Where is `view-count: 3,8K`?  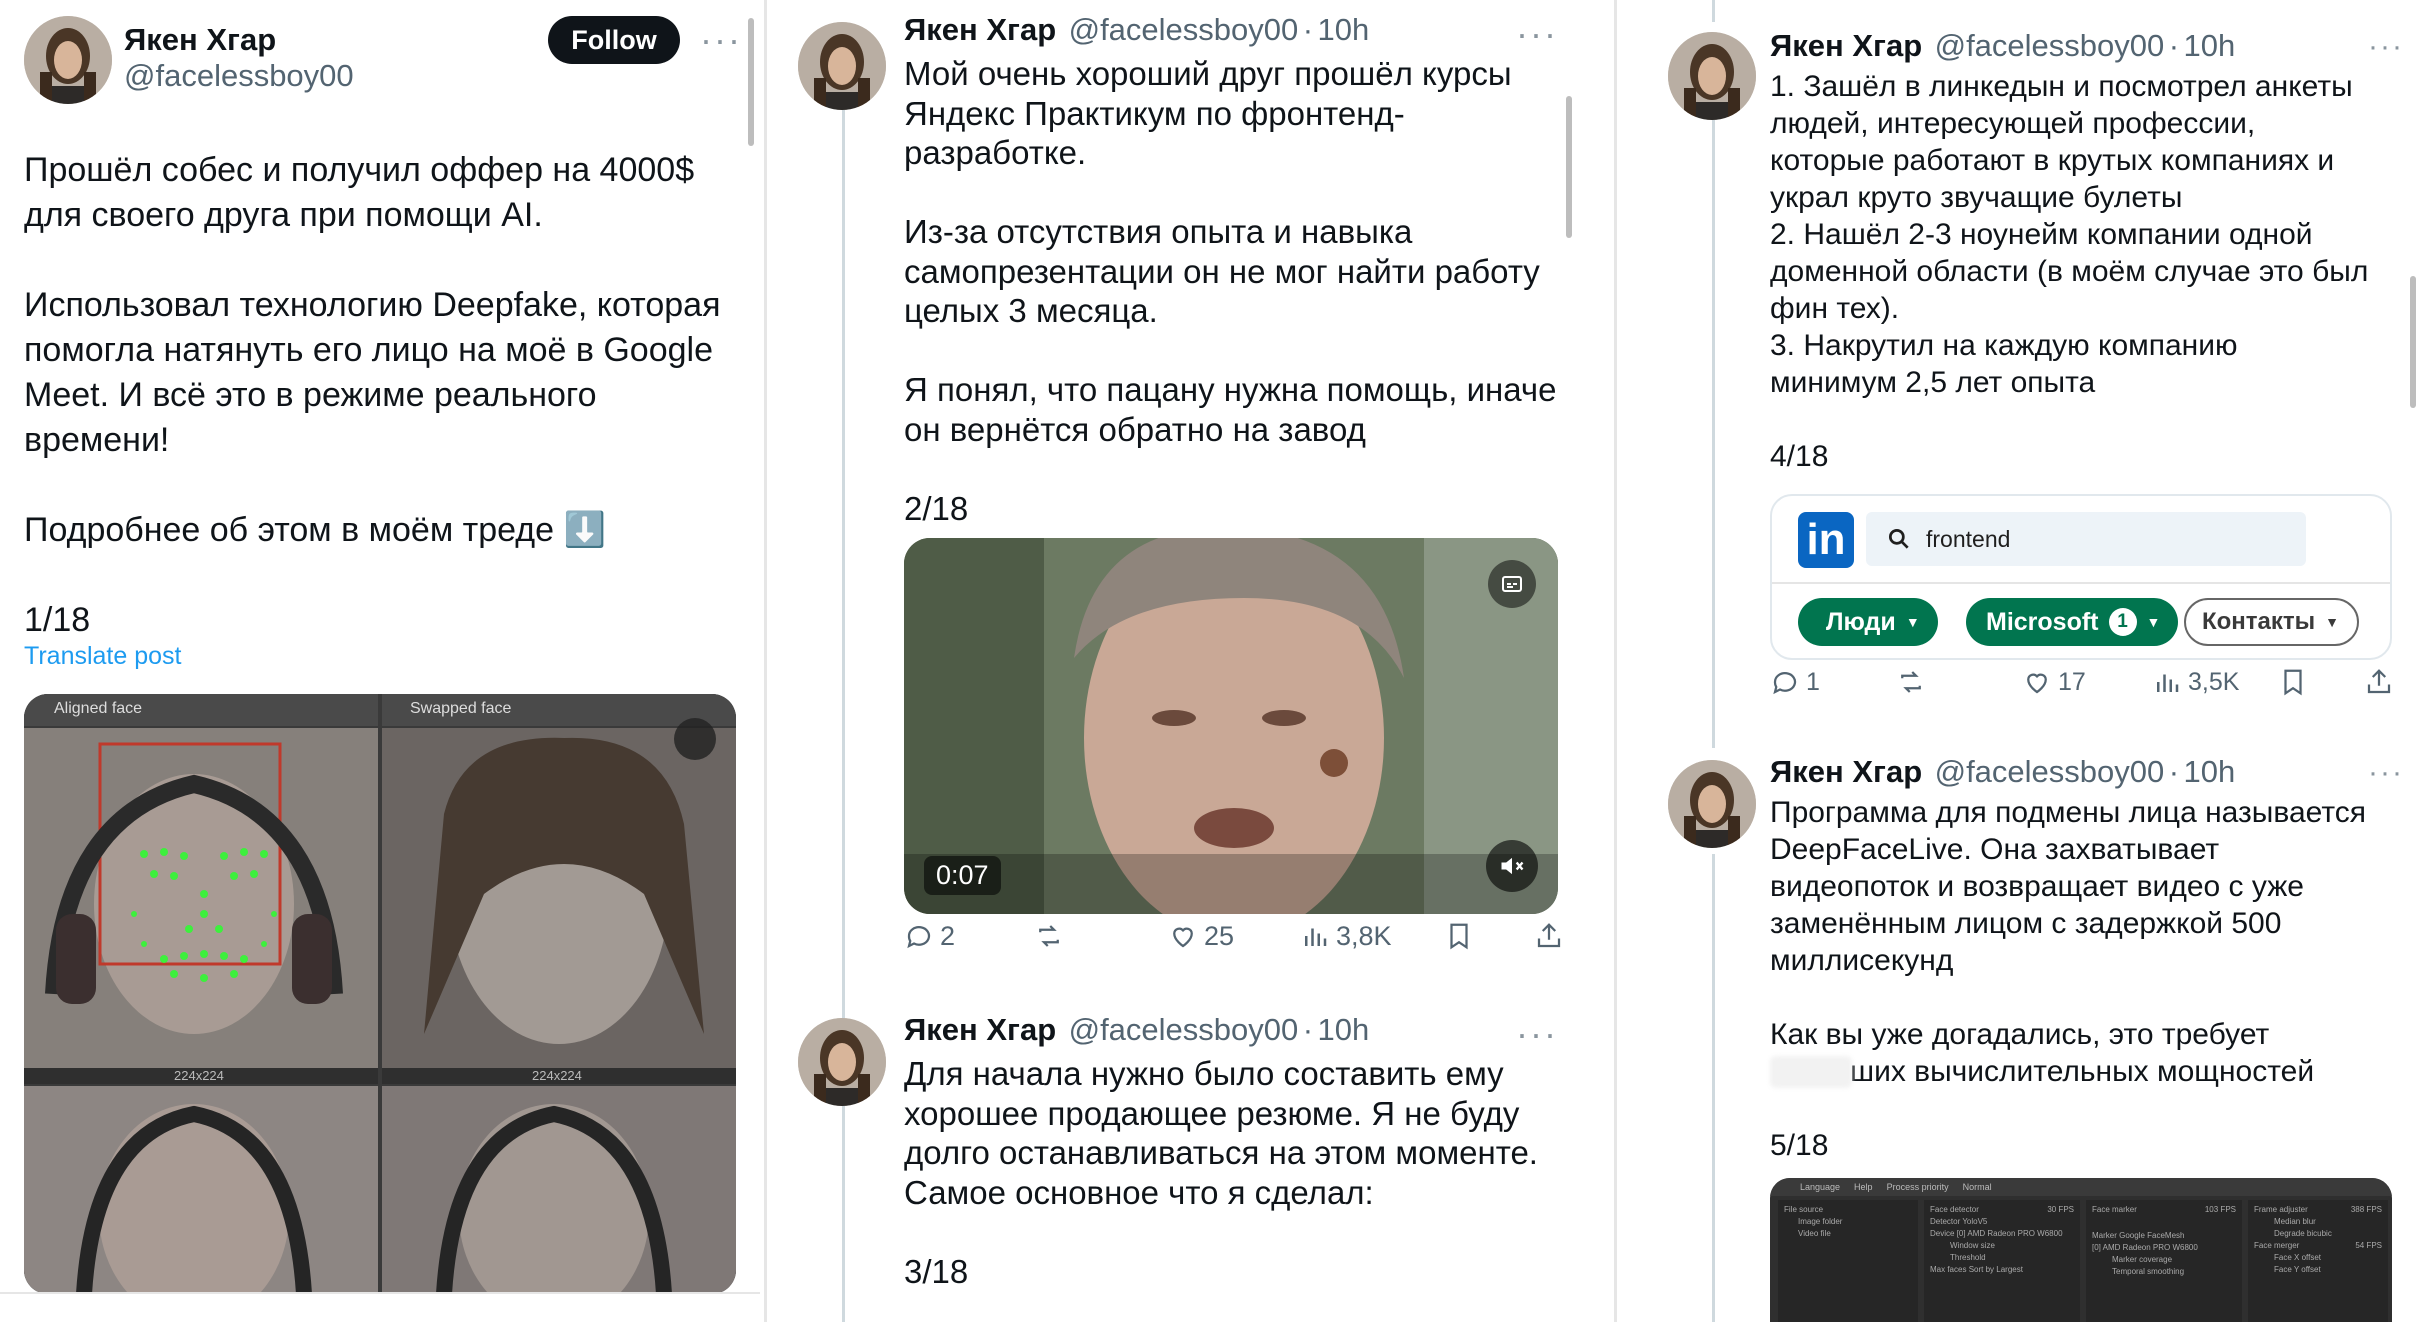 view-count: 3,8K is located at coordinates (1364, 935).